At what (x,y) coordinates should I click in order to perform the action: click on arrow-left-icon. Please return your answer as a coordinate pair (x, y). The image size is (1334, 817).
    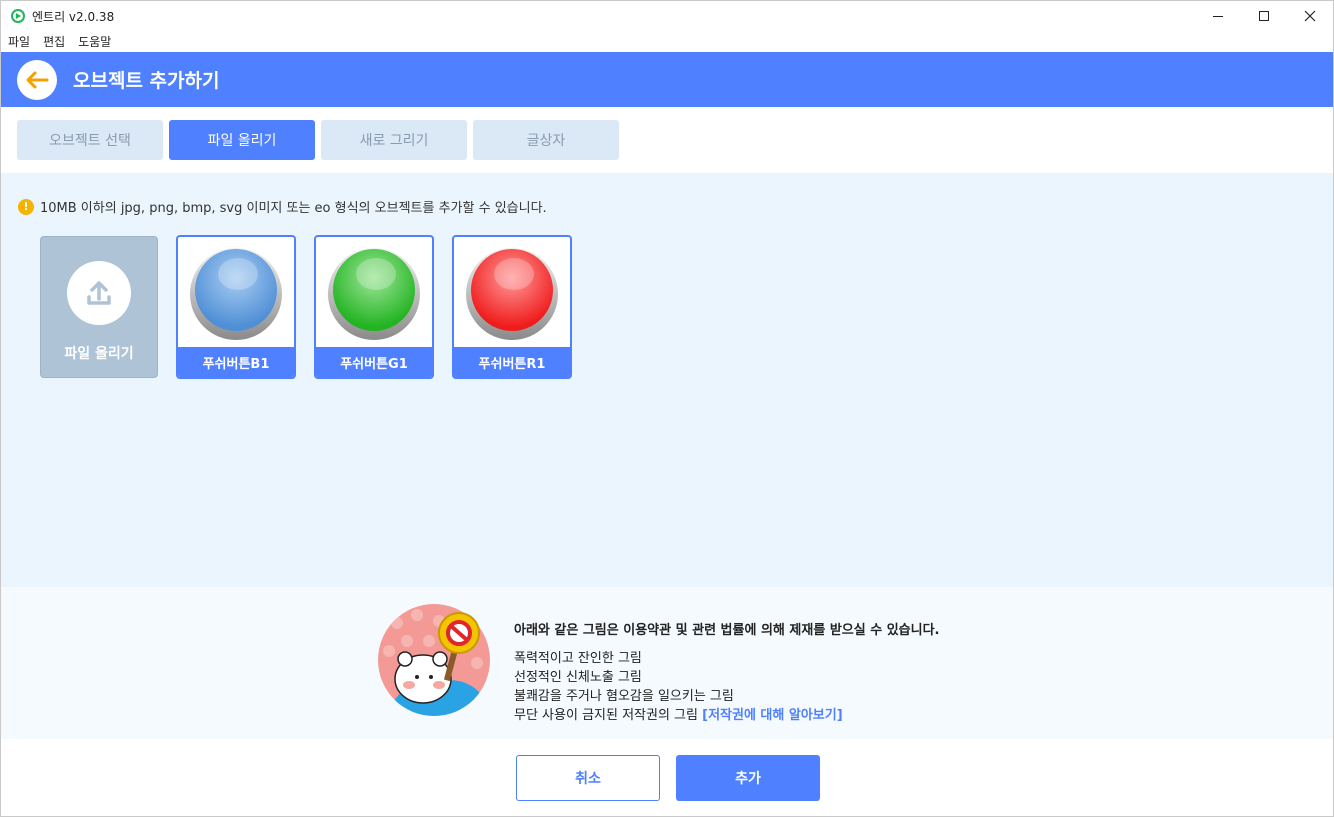
    Looking at the image, I should click on (37, 79).